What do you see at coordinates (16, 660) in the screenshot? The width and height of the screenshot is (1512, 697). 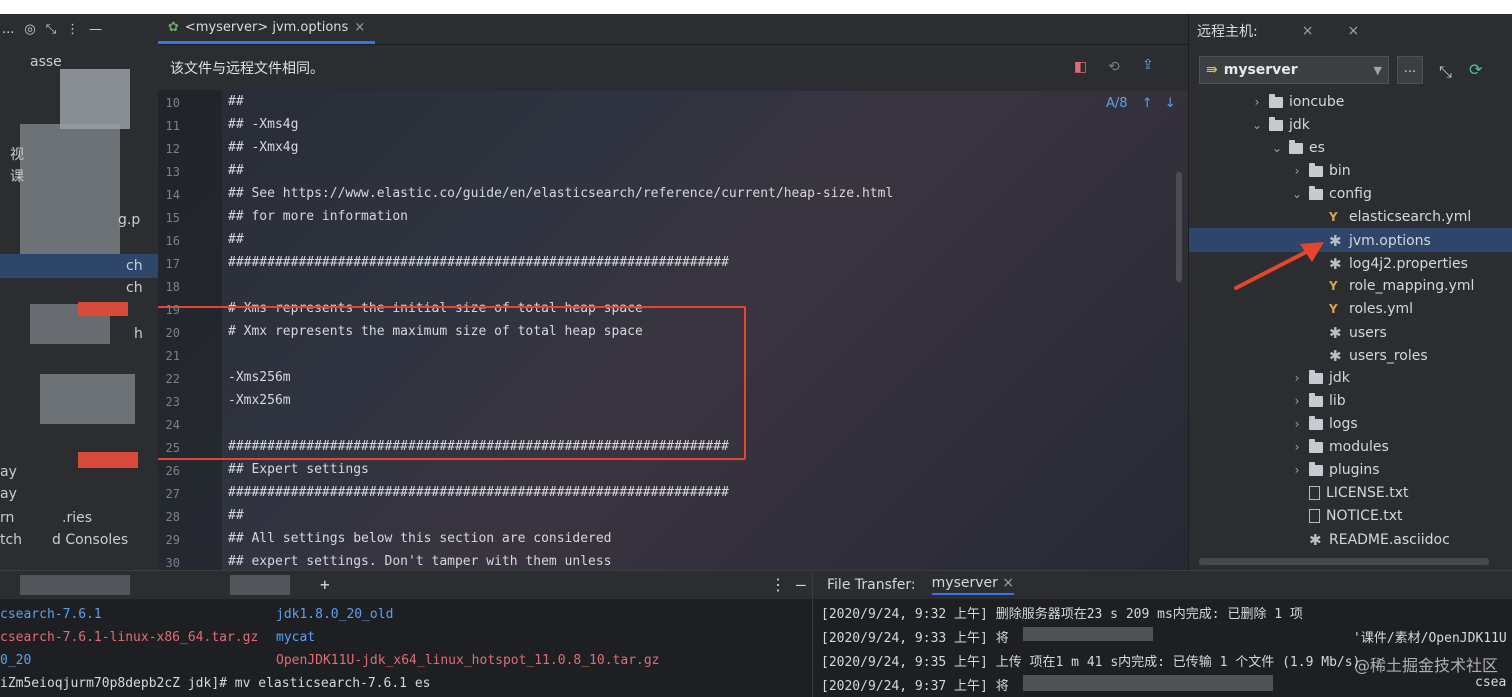 I see `terminal-entry: 0_20` at bounding box center [16, 660].